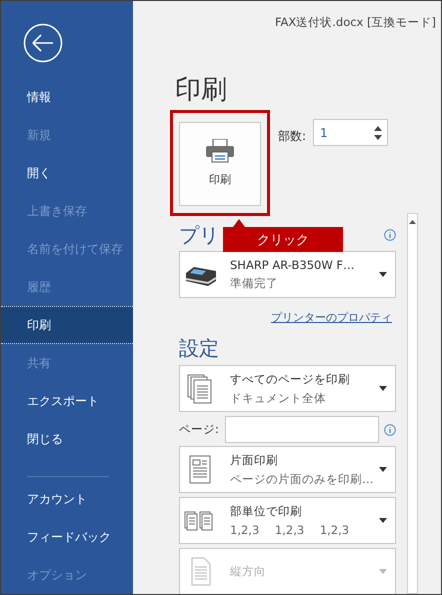 The image size is (442, 595). Describe the element at coordinates (67, 537) in the screenshot. I see `sidebar-item: フィードバック` at that location.